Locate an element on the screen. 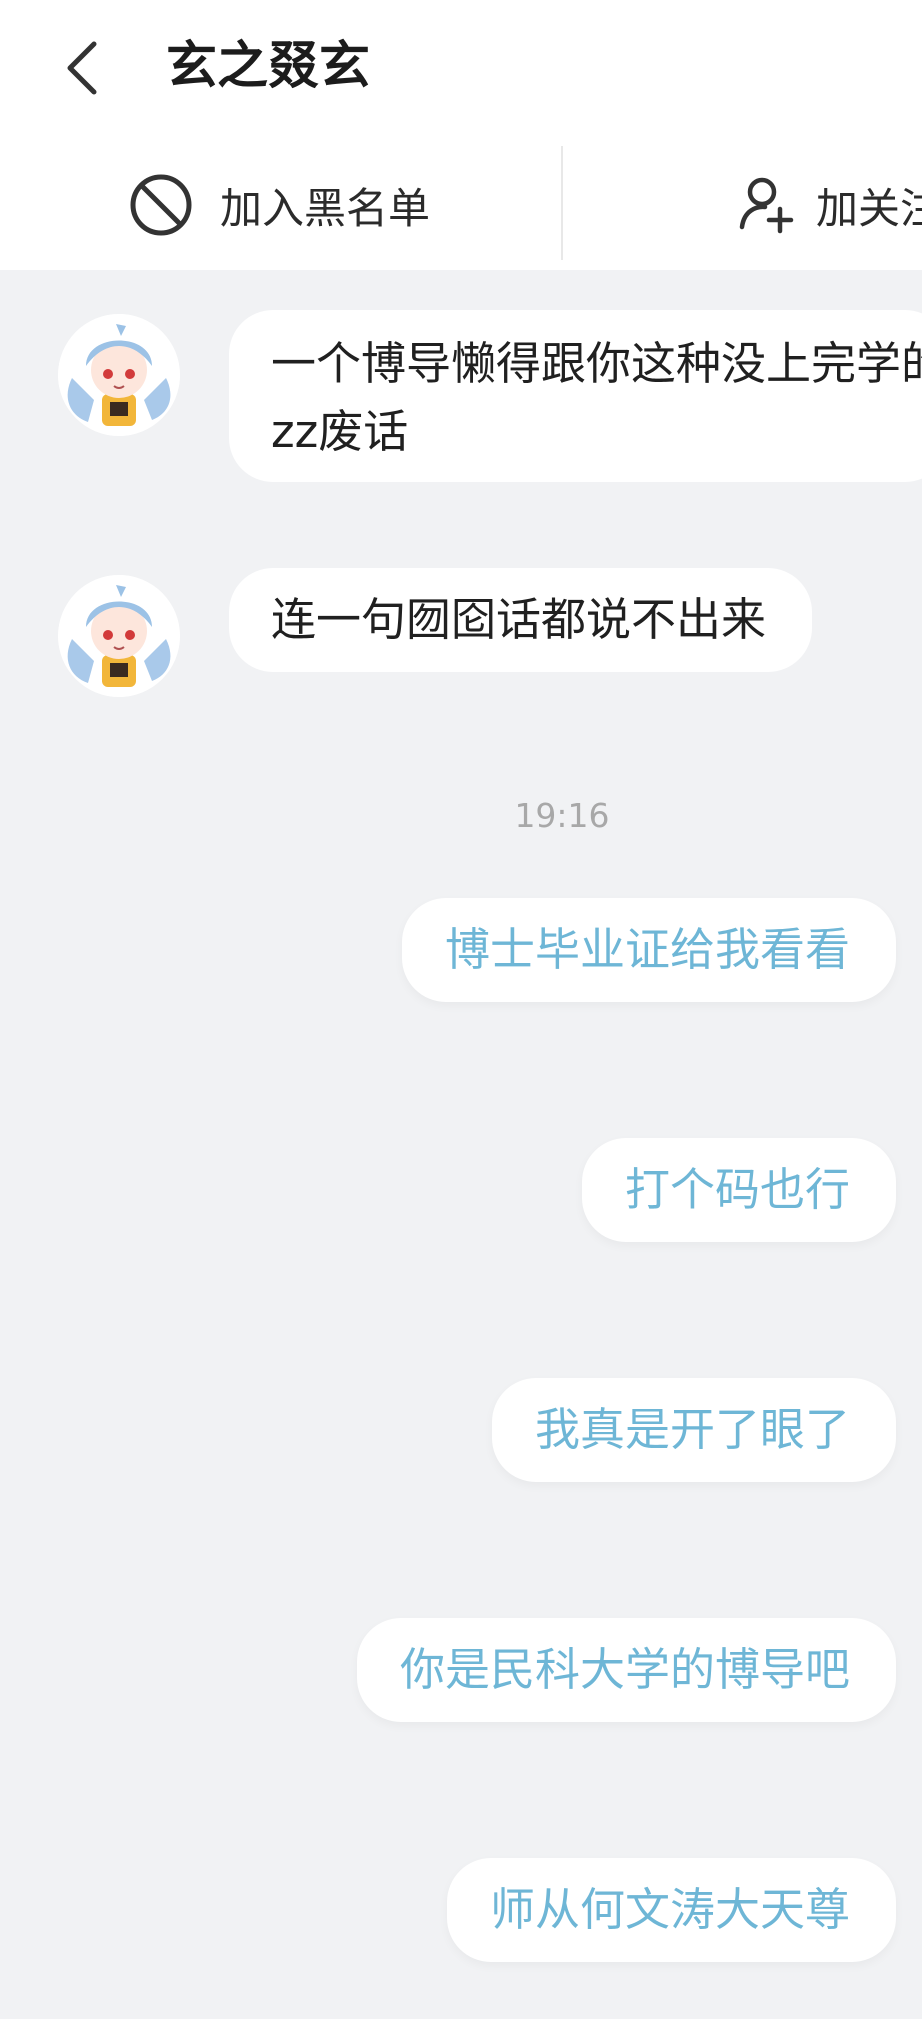 This screenshot has width=922, height=2019. chevron-left-icon is located at coordinates (82, 68).